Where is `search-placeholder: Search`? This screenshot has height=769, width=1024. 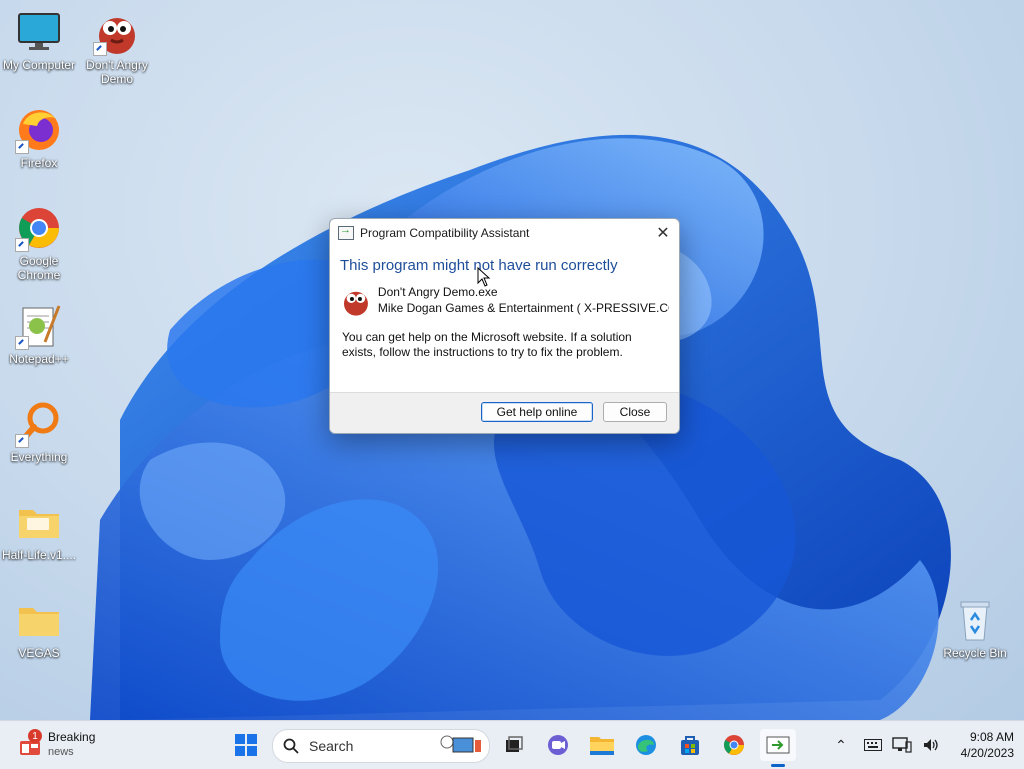
search-placeholder: Search is located at coordinates (331, 746).